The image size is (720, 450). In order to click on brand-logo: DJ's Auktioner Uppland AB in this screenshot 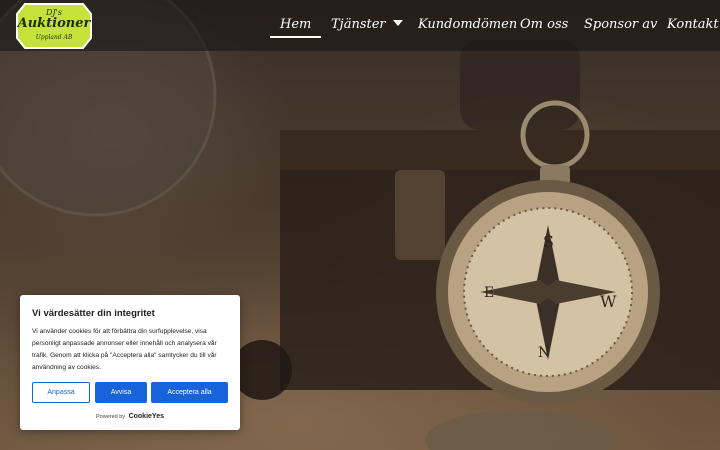, I will do `click(54, 26)`.